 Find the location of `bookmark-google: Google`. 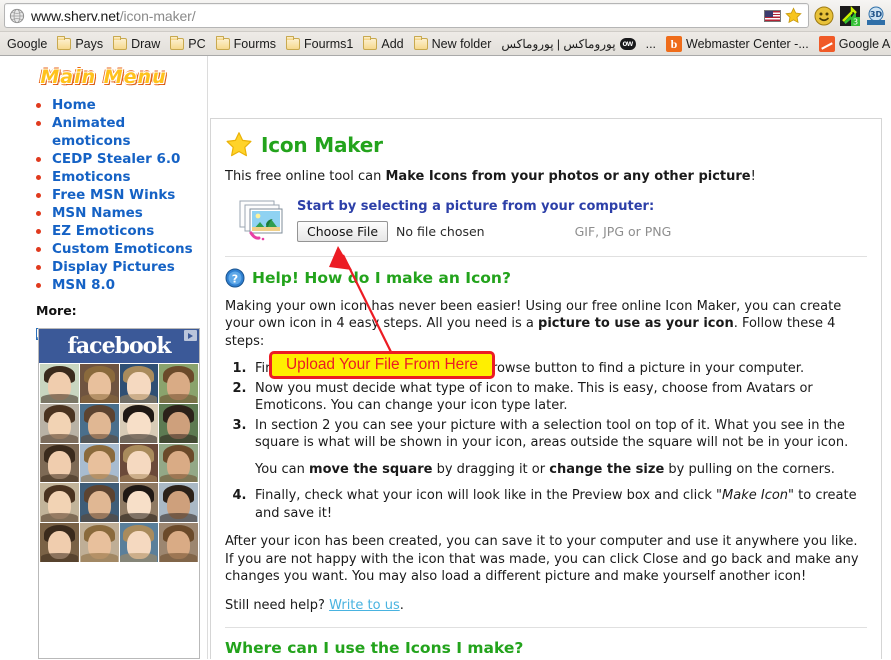

bookmark-google: Google is located at coordinates (27, 44).